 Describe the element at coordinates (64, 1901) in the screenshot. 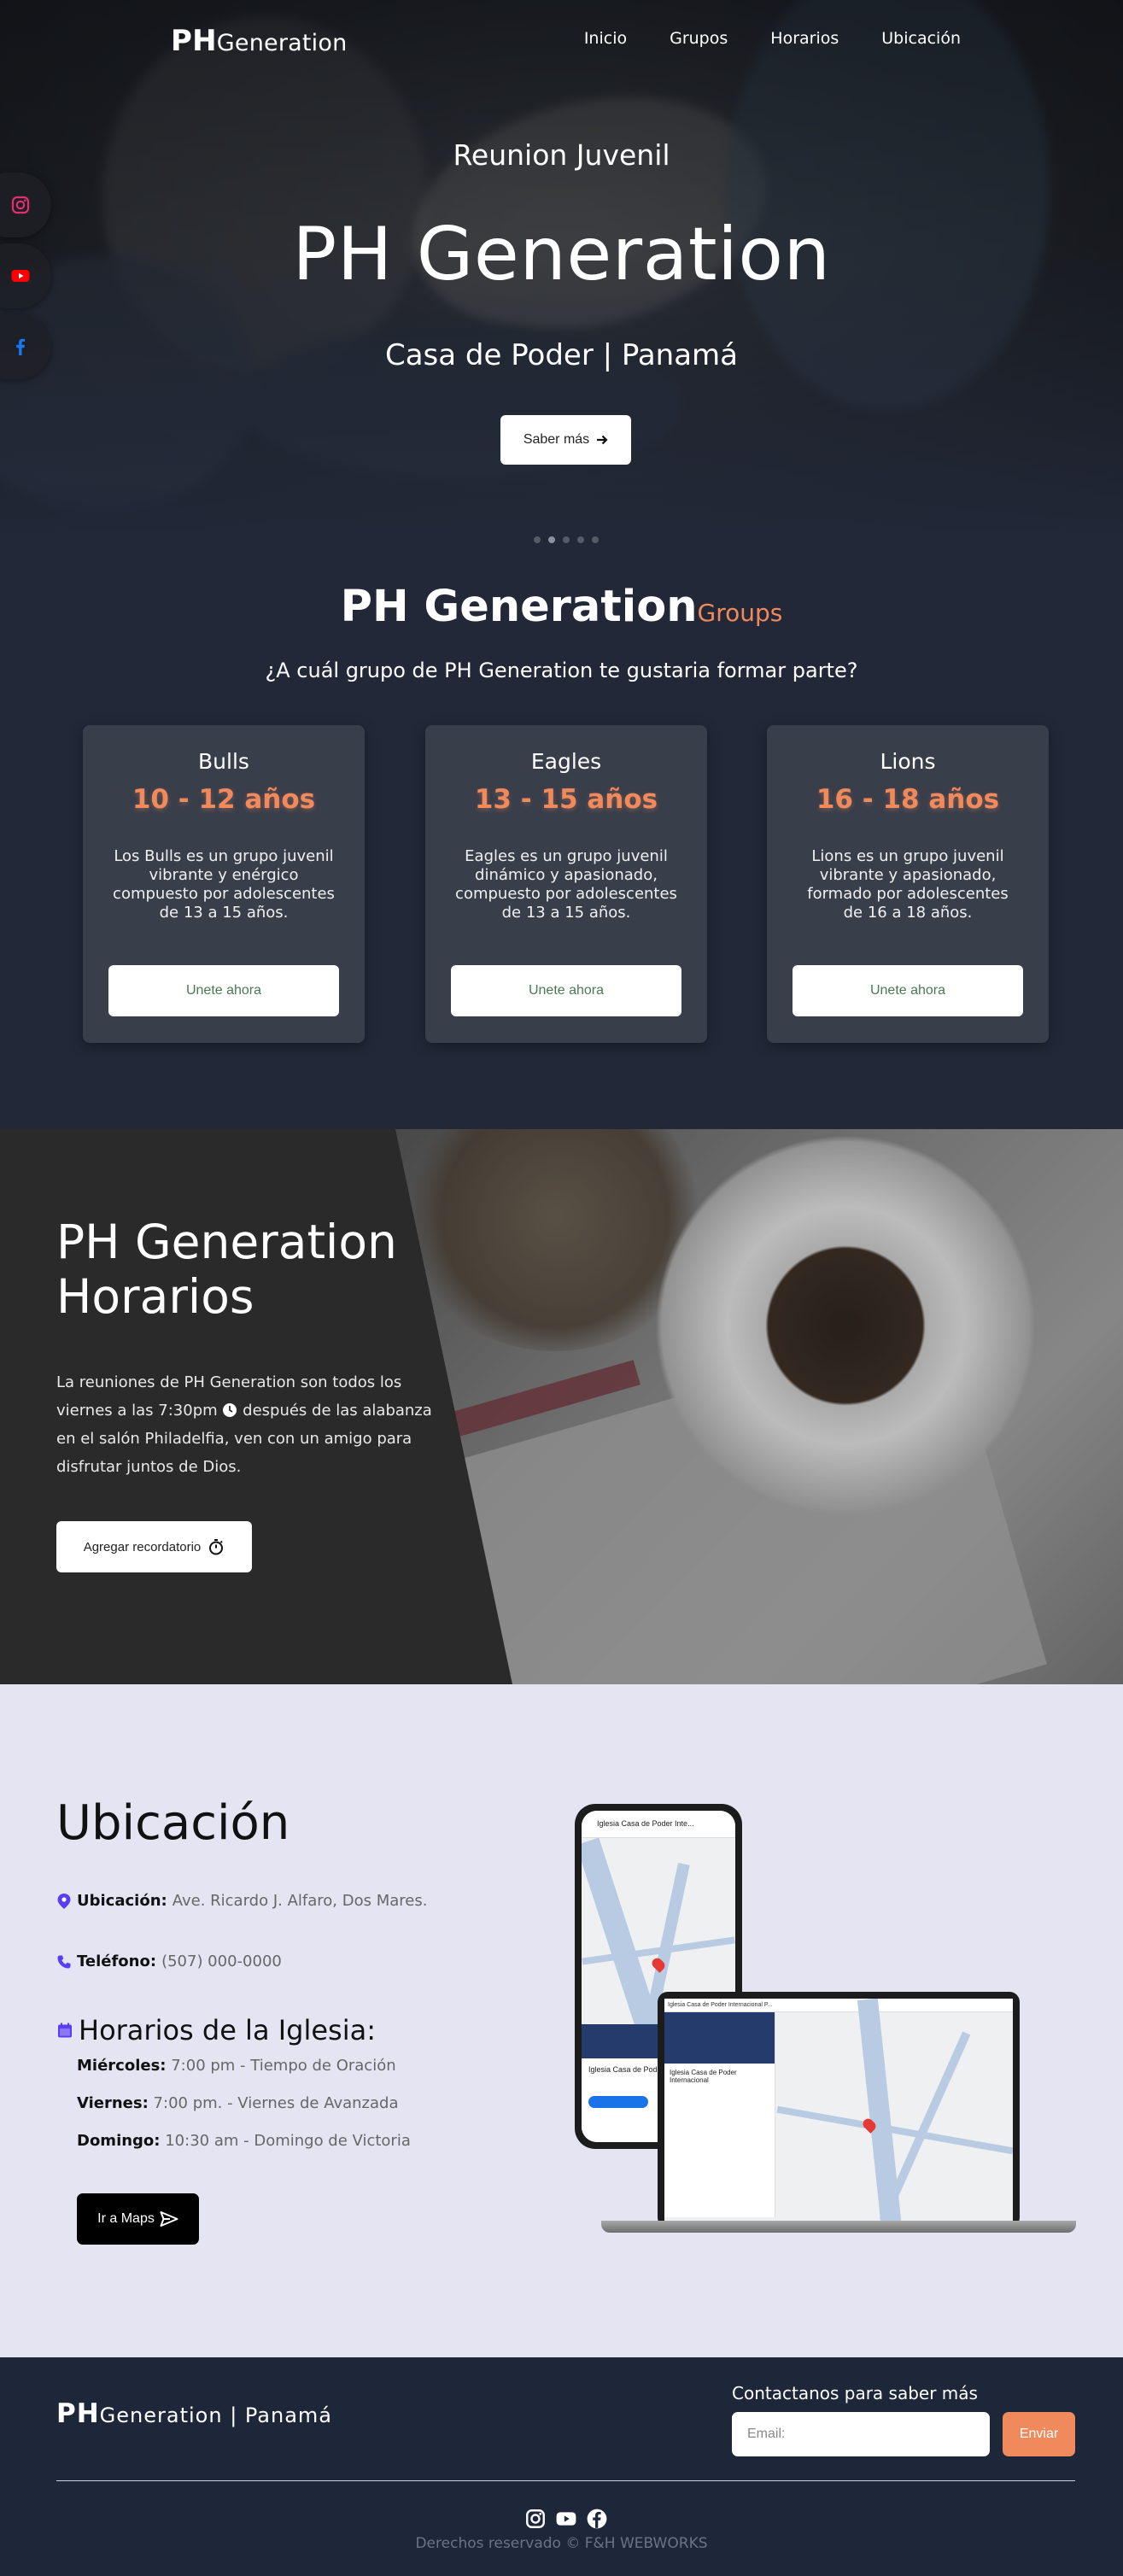

I see `location-pin-icon` at that location.